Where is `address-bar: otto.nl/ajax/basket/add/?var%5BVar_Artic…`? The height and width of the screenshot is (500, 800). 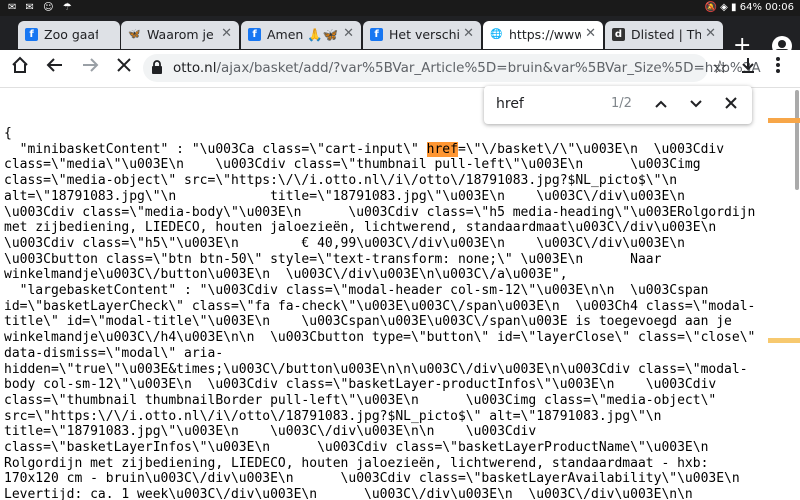 address-bar: otto.nl/ajax/basket/add/?var%5BVar_Artic… is located at coordinates (452, 68).